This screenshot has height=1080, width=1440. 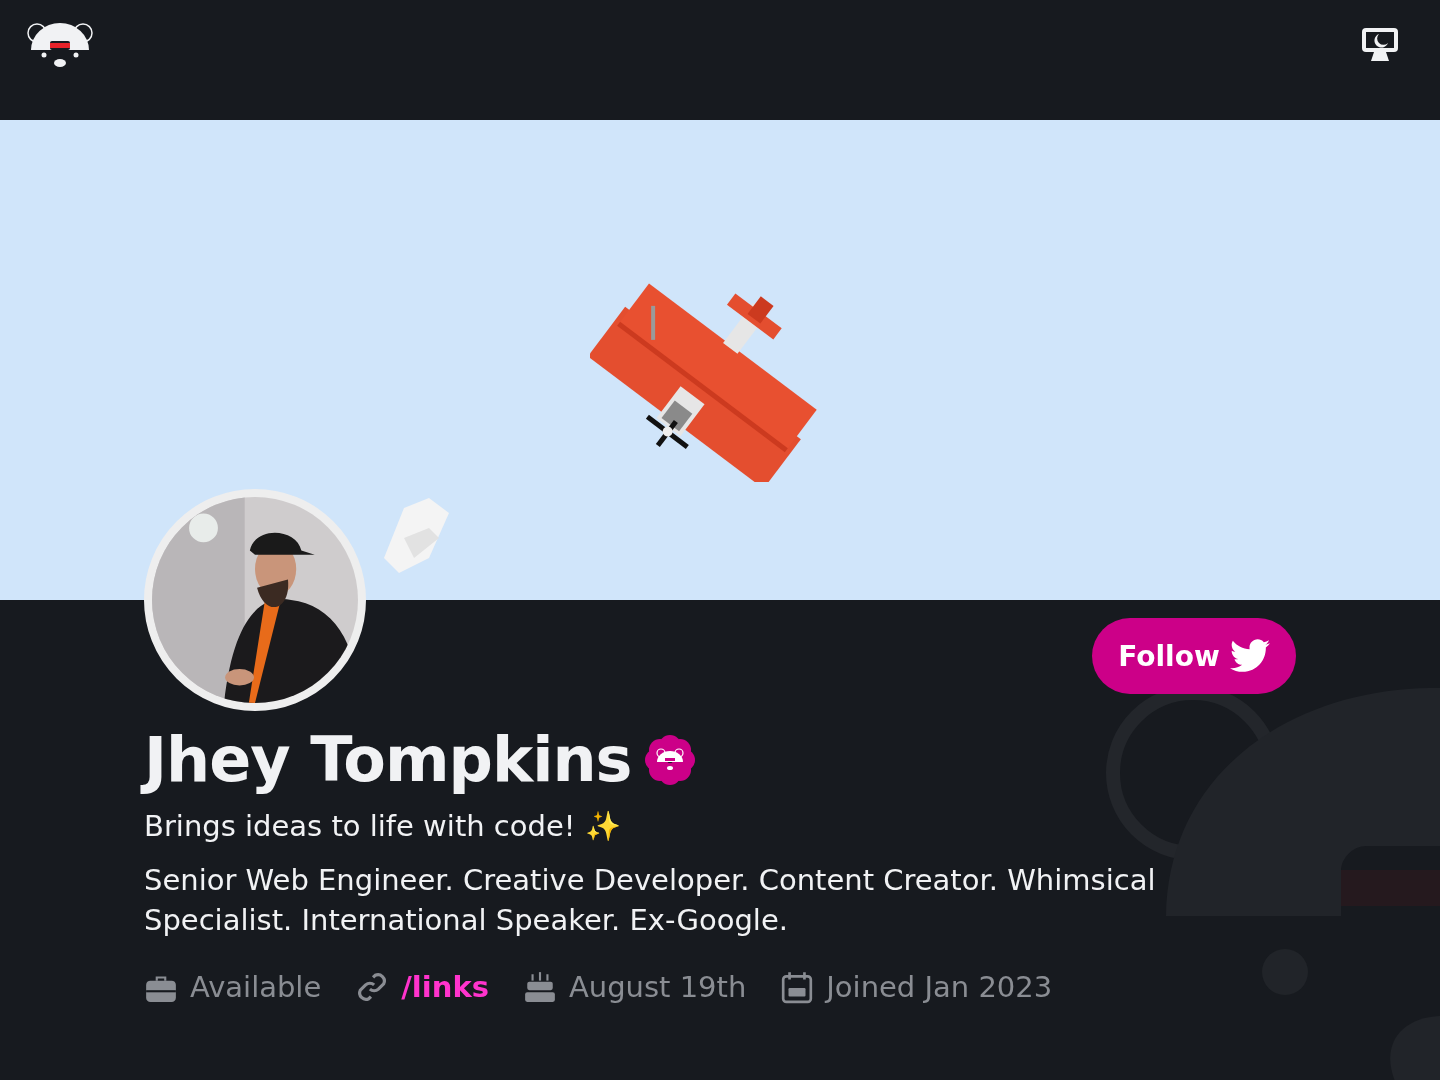 I want to click on links-link: /links, so click(x=445, y=987).